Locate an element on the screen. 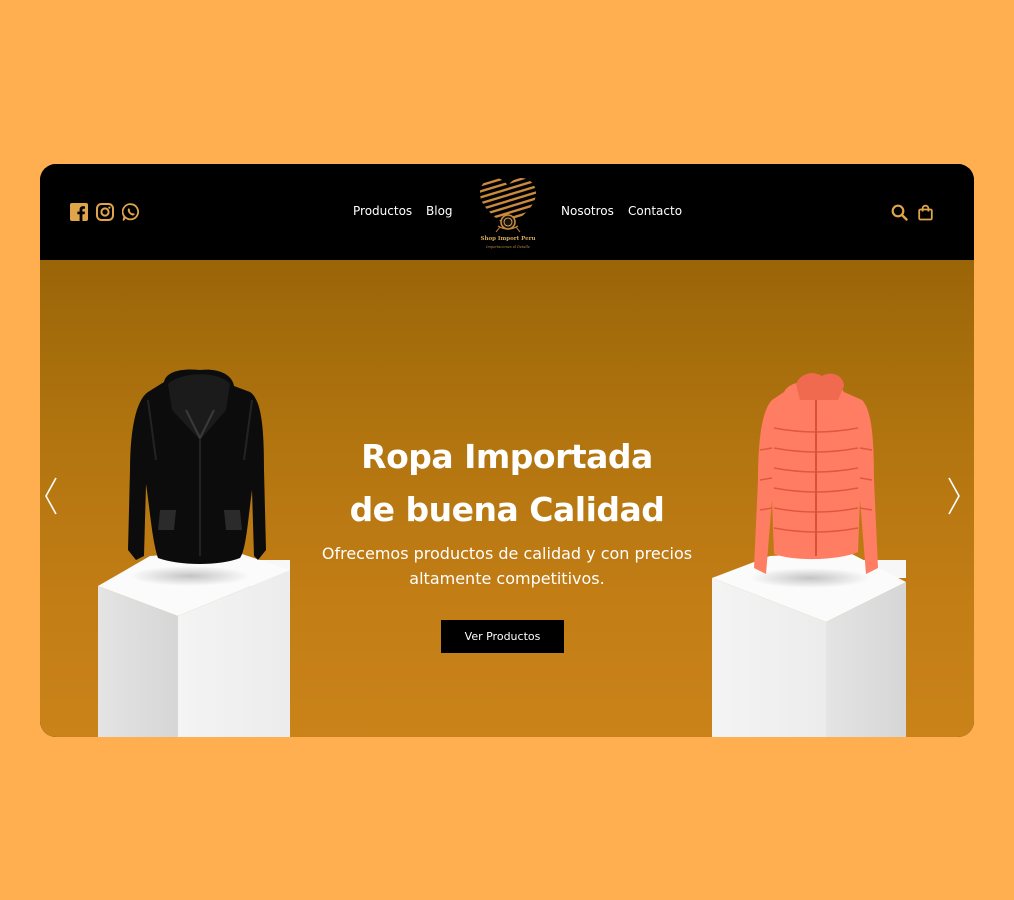 The image size is (1014, 900). coral-jacket-product is located at coordinates (816, 473).